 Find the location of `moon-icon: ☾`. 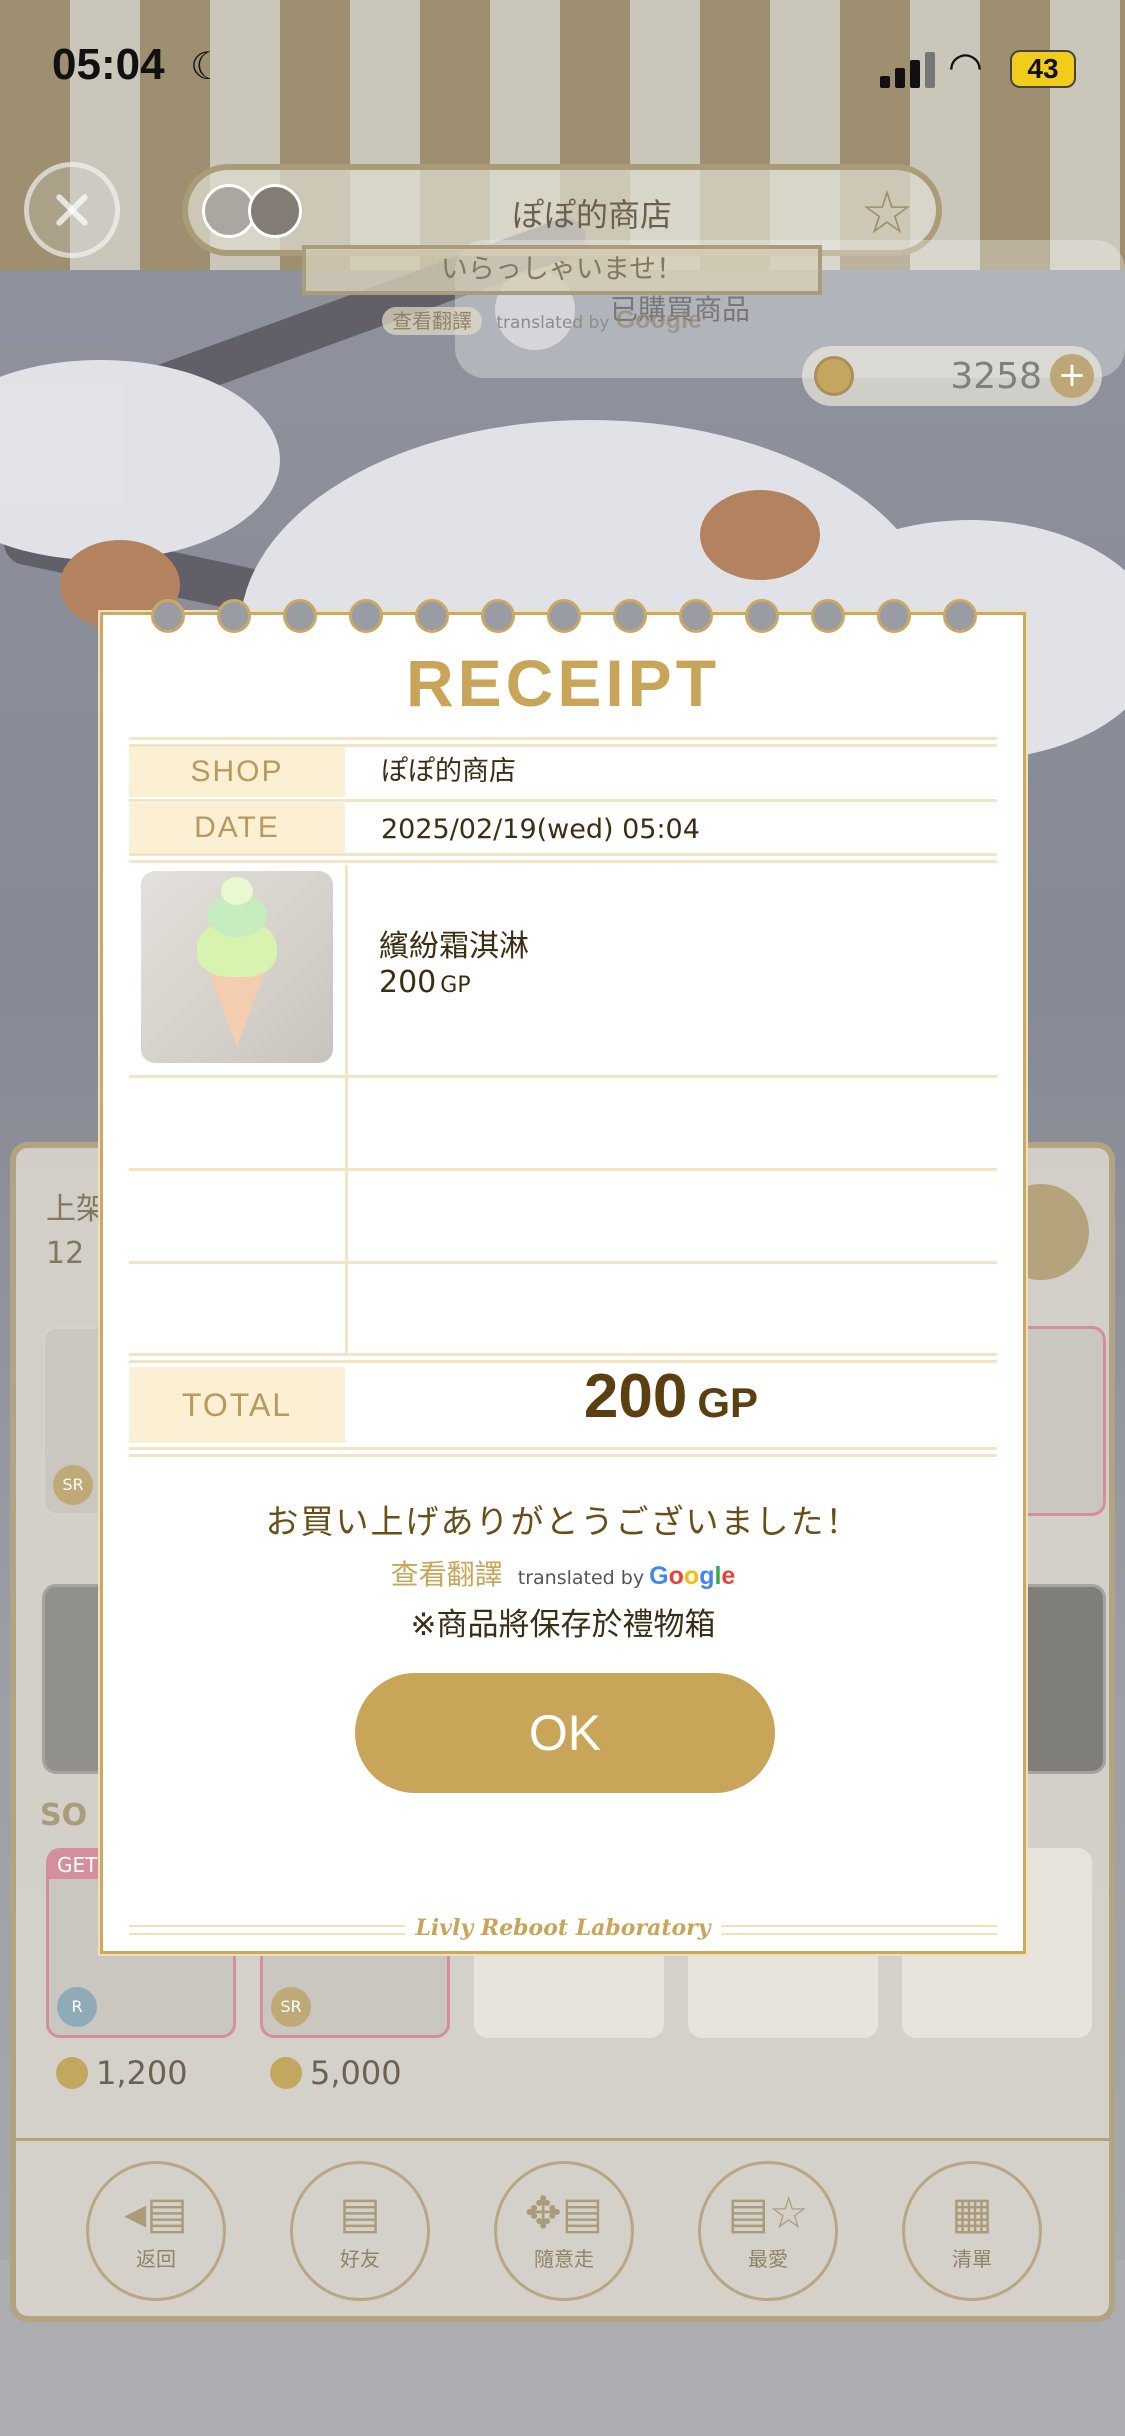

moon-icon: ☾ is located at coordinates (207, 66).